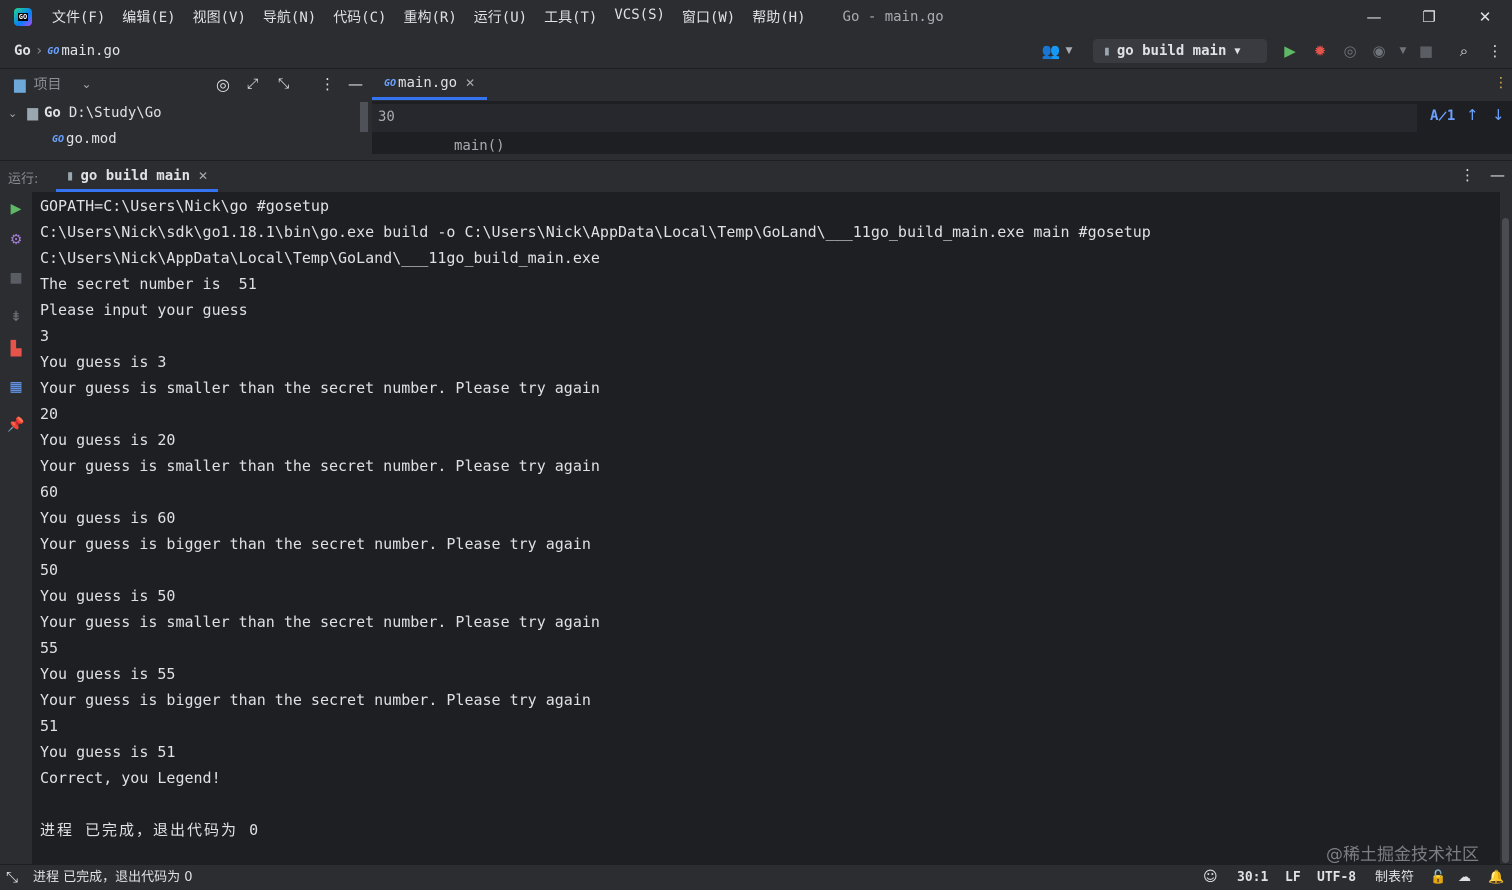  What do you see at coordinates (16, 349) in the screenshot?
I see `clear-trash-icon: ▙` at bounding box center [16, 349].